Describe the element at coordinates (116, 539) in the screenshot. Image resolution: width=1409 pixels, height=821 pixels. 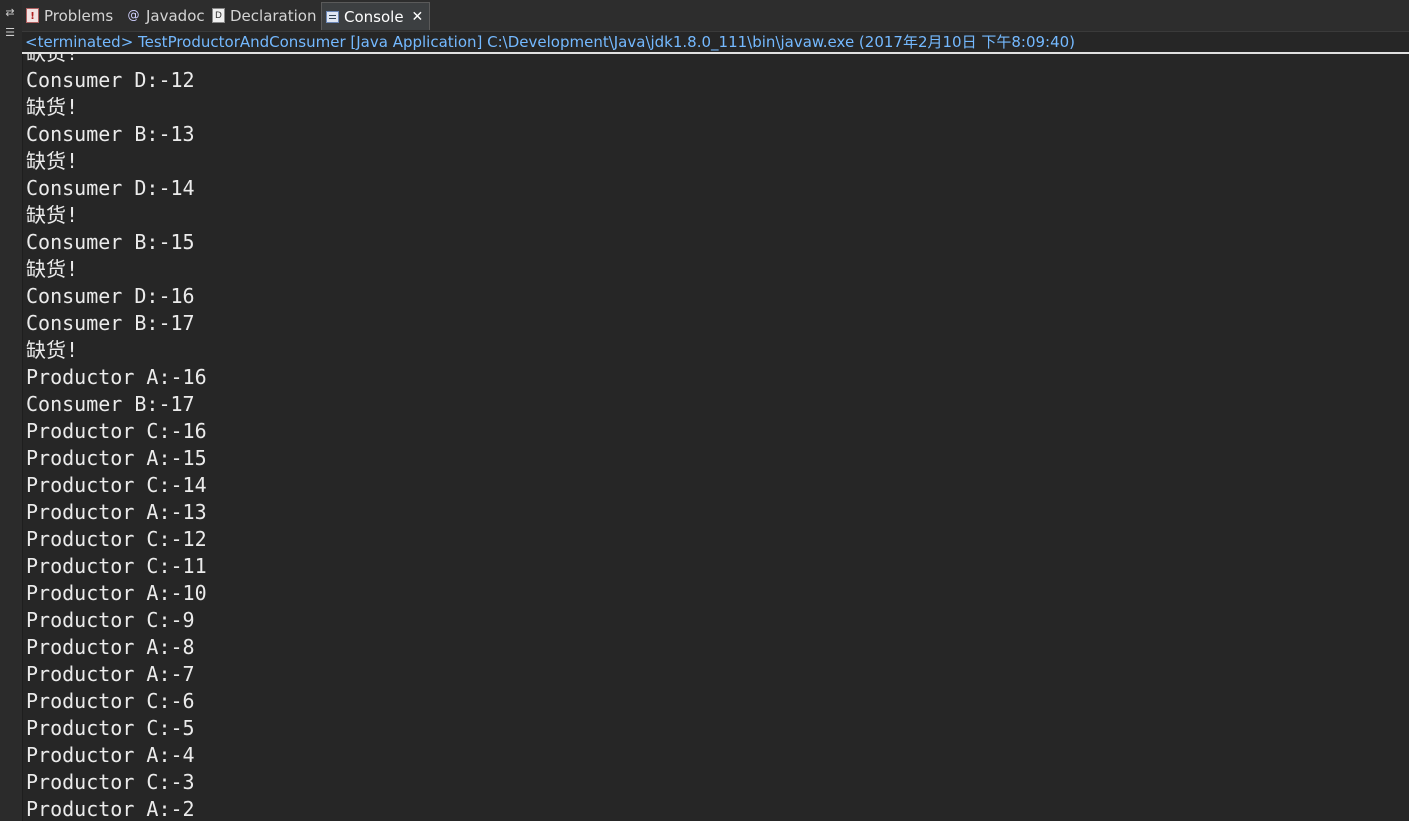
I see `console-line: Productor C:-12` at that location.